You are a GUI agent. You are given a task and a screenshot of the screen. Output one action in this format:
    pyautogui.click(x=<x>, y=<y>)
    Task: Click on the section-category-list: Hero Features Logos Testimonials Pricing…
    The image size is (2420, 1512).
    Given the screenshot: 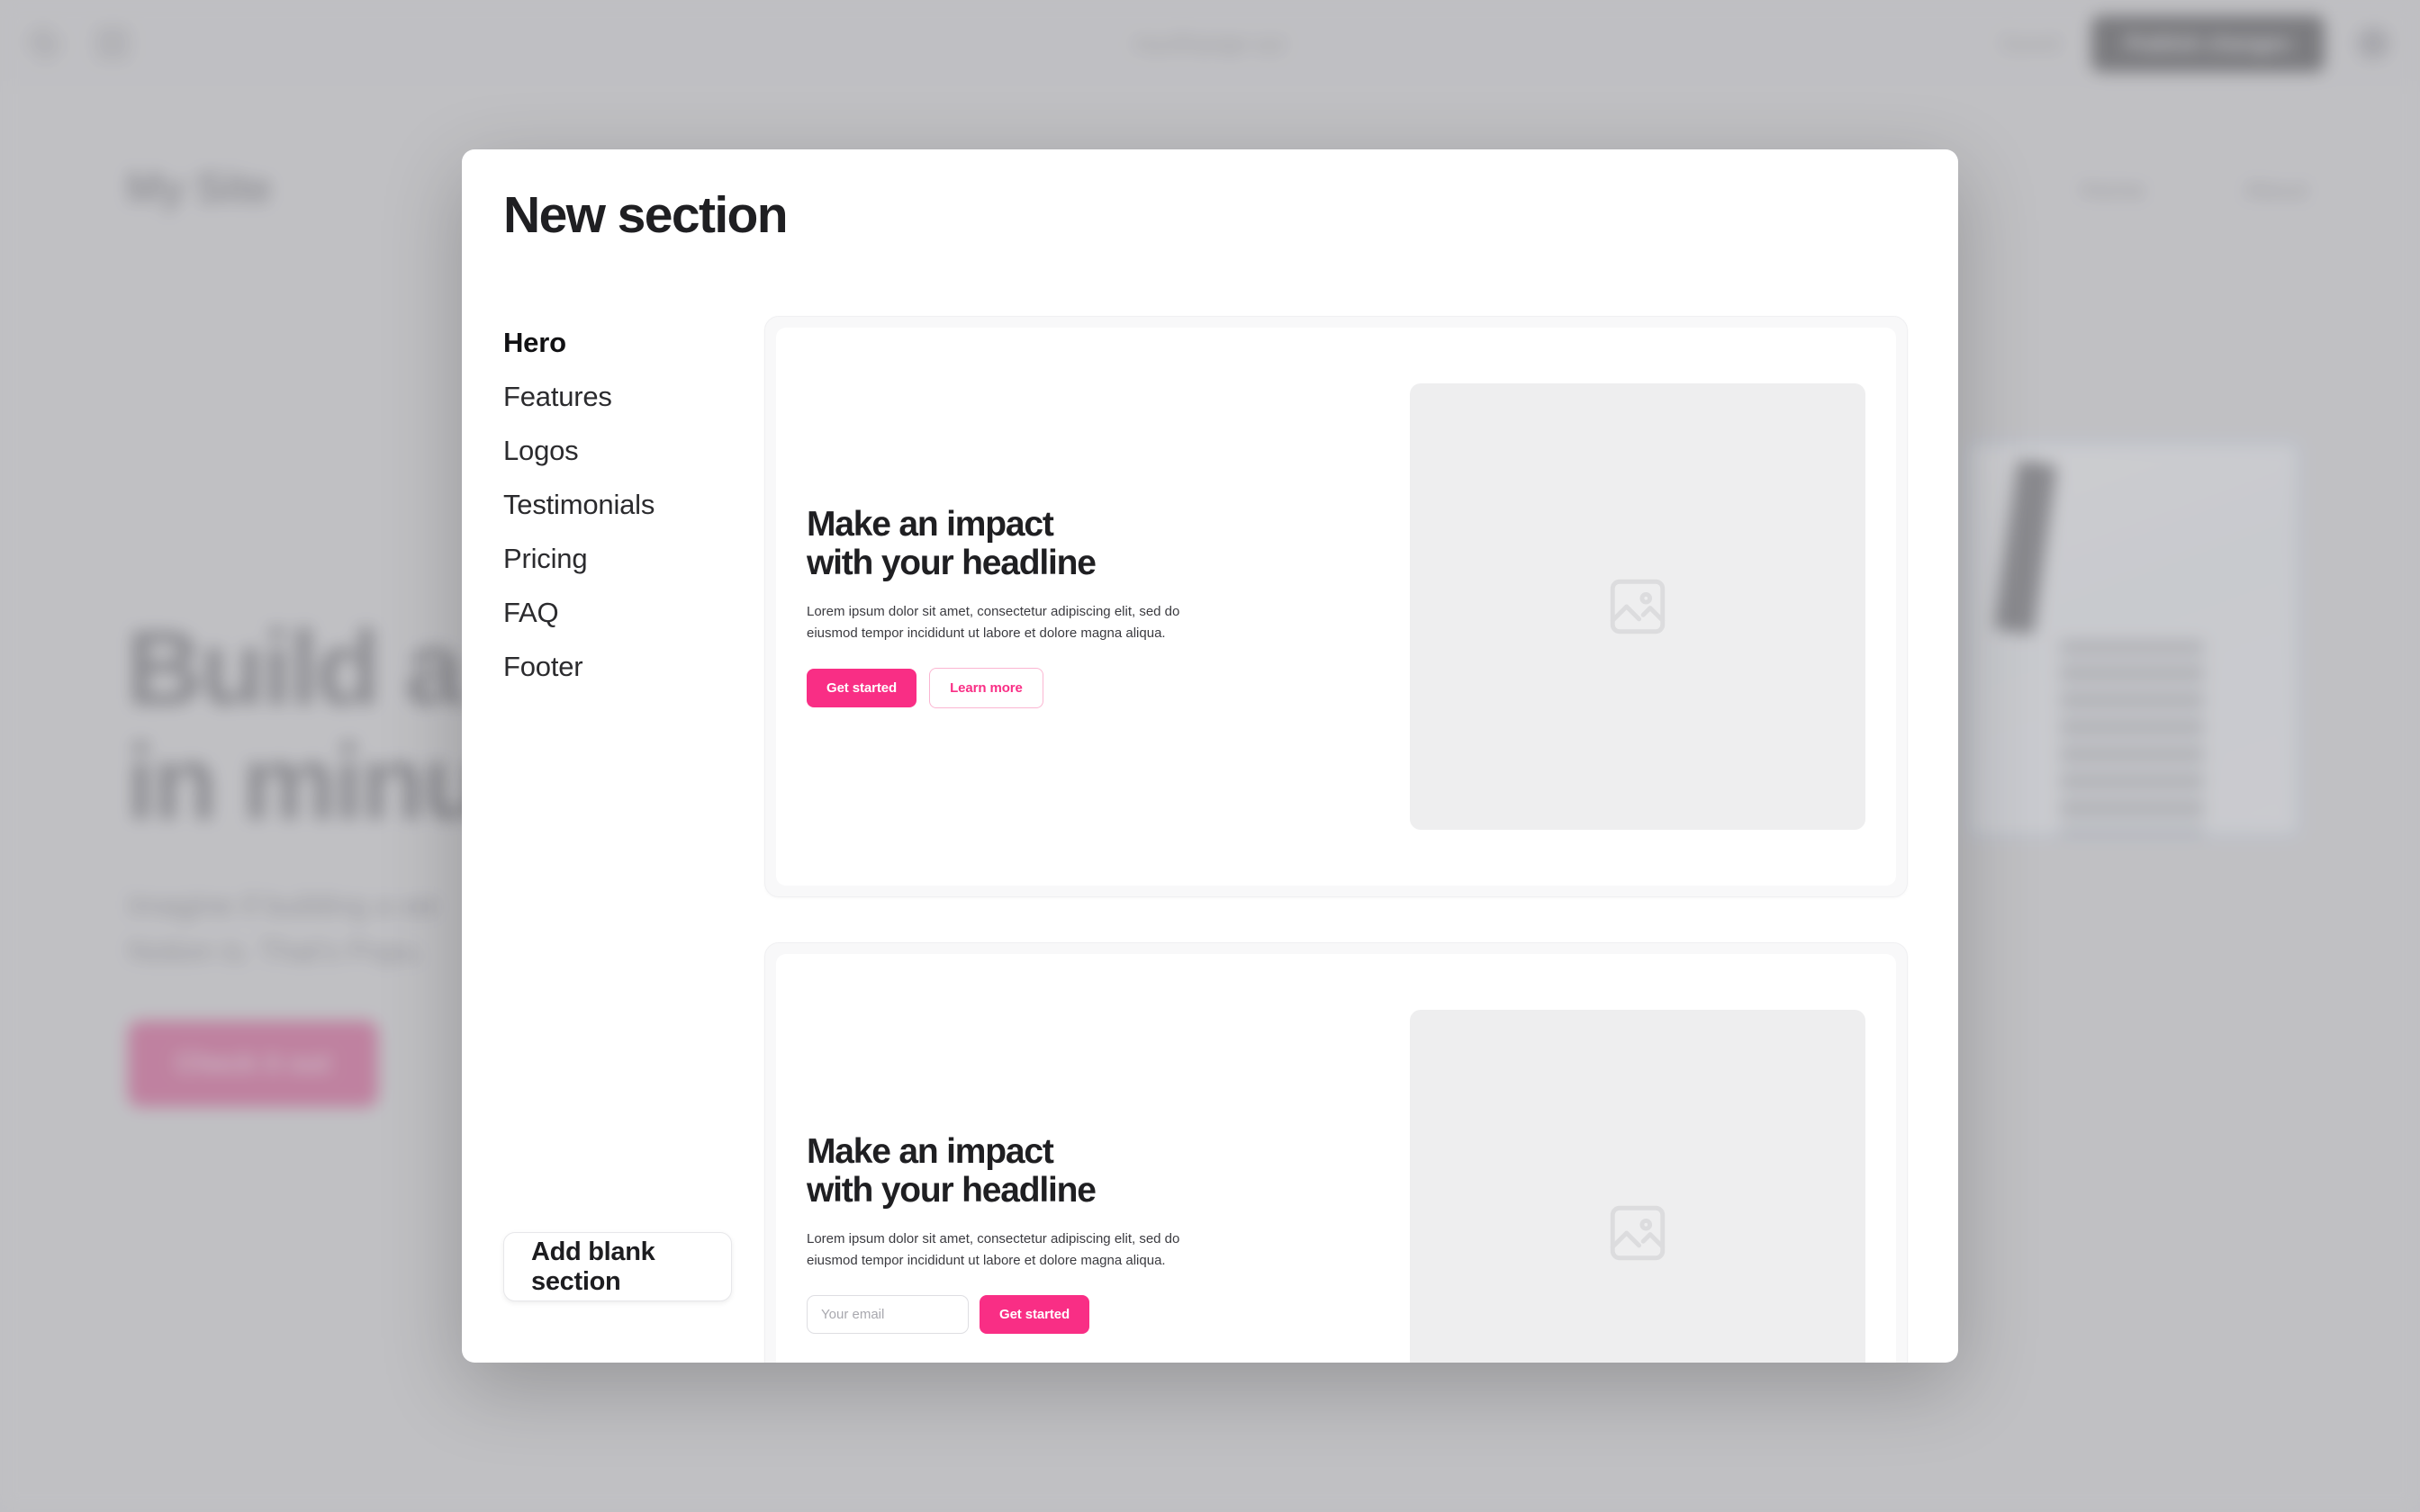 What is the action you would take?
    pyautogui.click(x=617, y=505)
    